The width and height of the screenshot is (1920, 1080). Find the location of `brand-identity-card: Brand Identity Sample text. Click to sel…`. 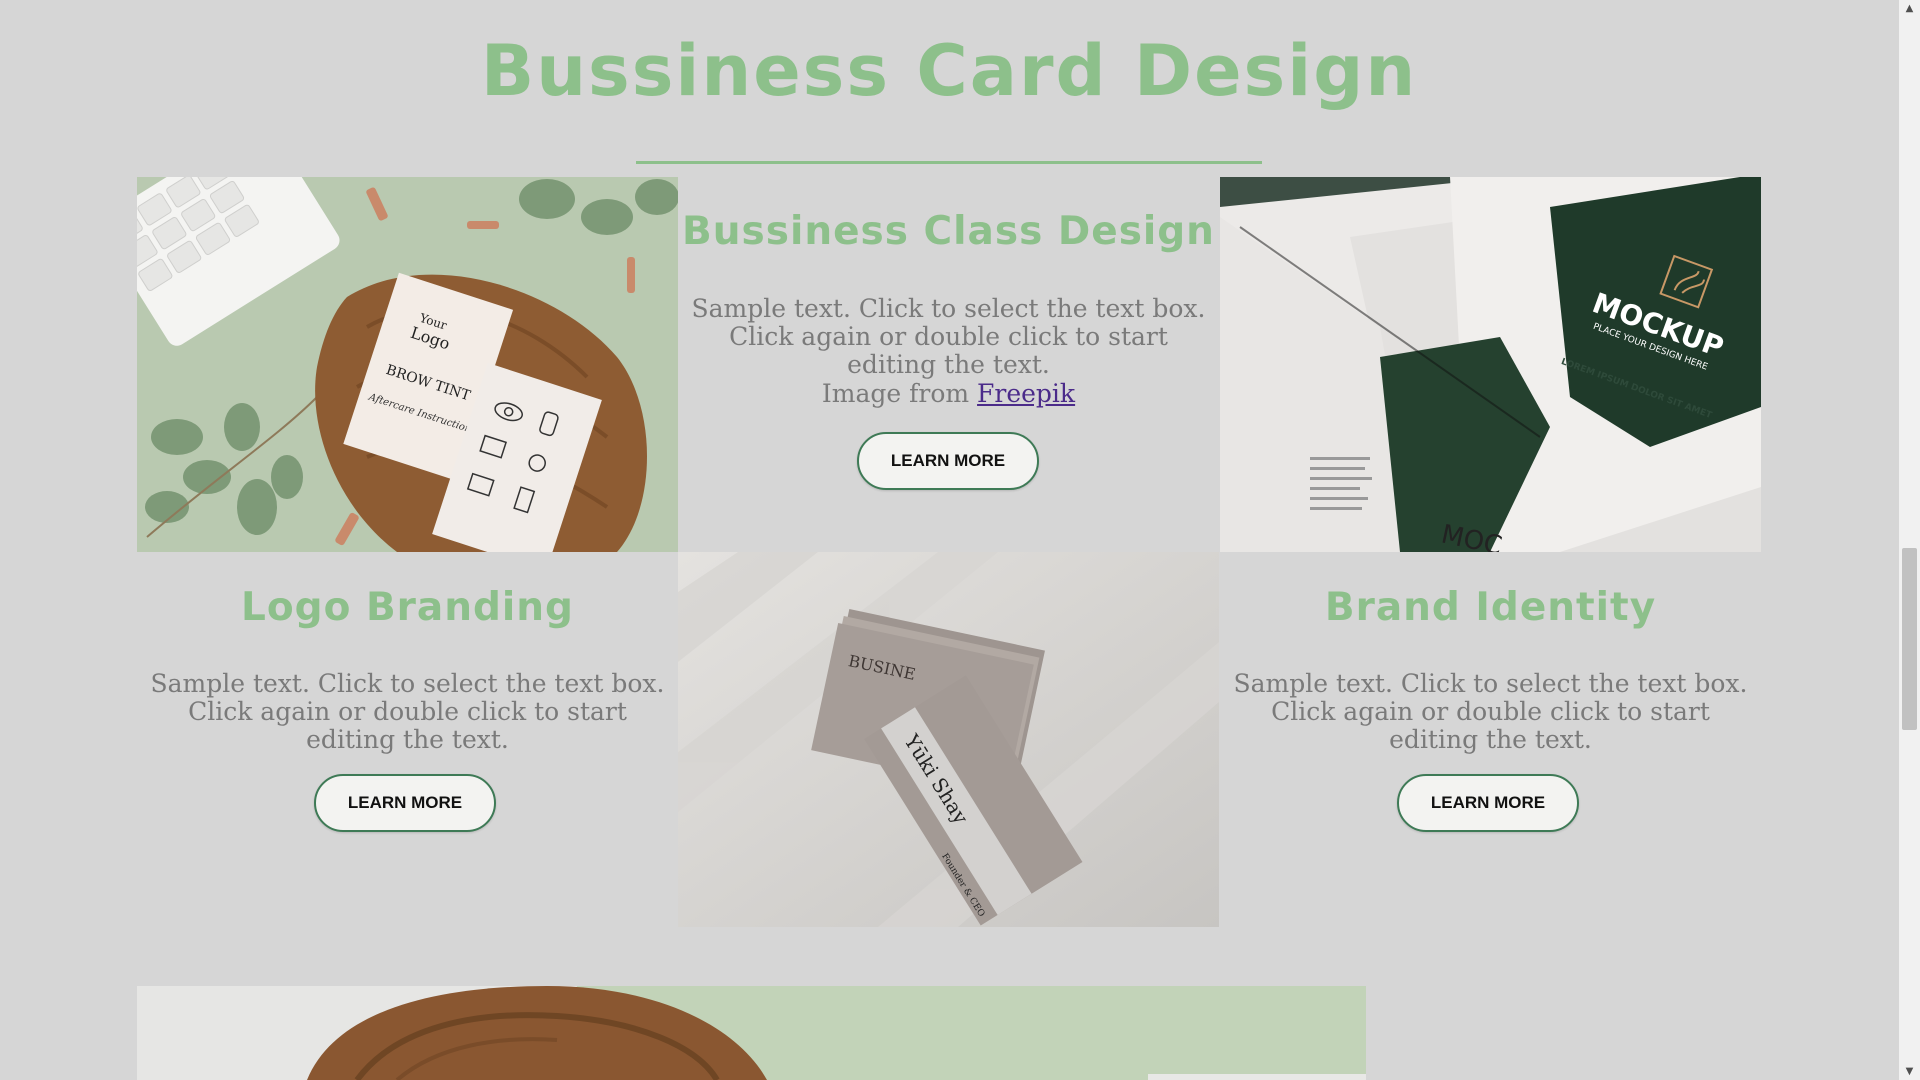

brand-identity-card: Brand Identity Sample text. Click to sel… is located at coordinates (1490, 739).